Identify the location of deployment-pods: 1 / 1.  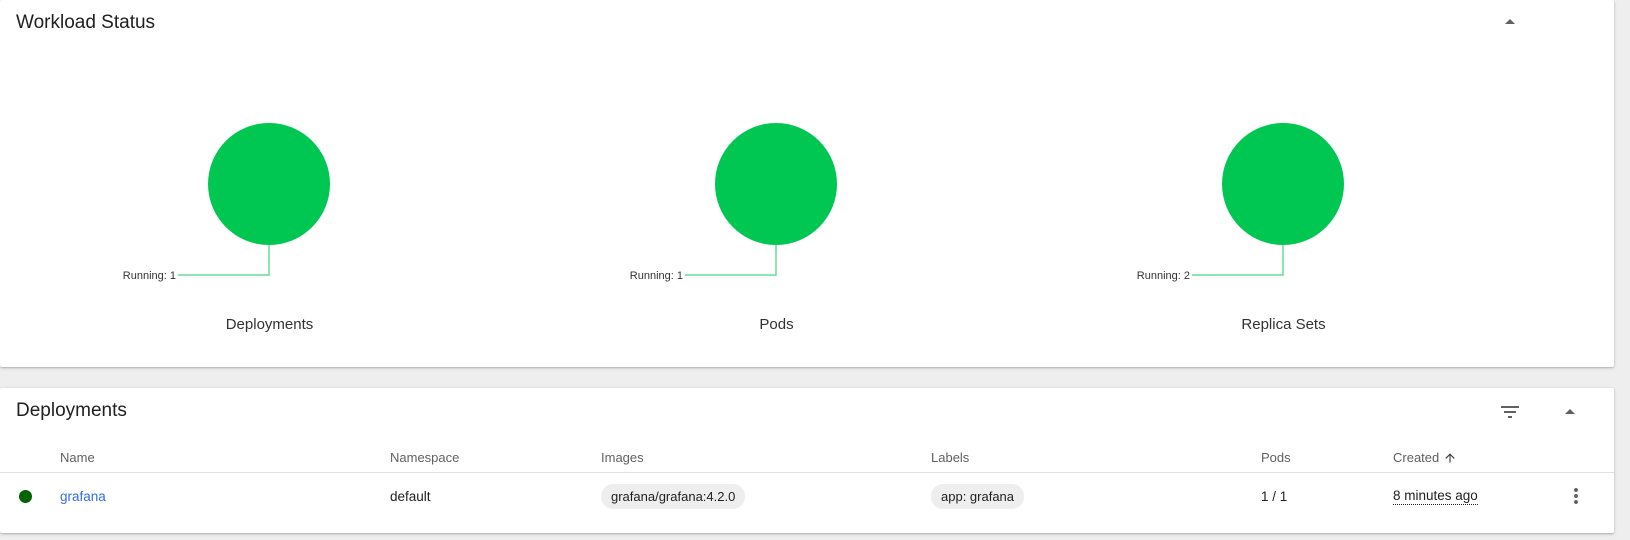
(1274, 496).